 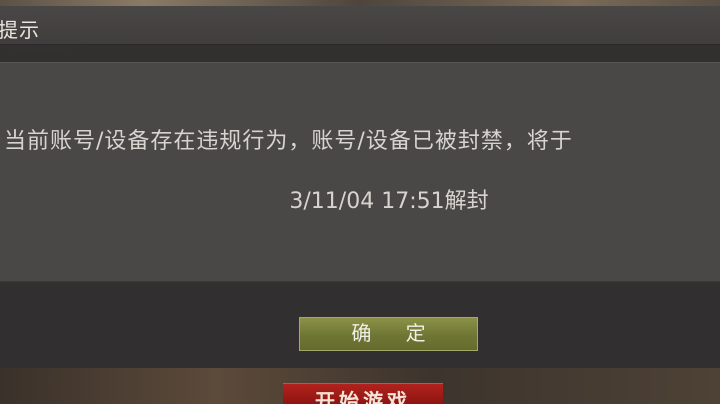 I want to click on unban-time-text: 3/11/04 17:51解封, so click(x=389, y=201).